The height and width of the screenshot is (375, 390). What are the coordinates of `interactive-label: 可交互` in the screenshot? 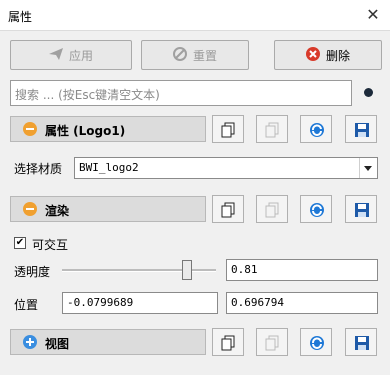 It's located at (50, 245).